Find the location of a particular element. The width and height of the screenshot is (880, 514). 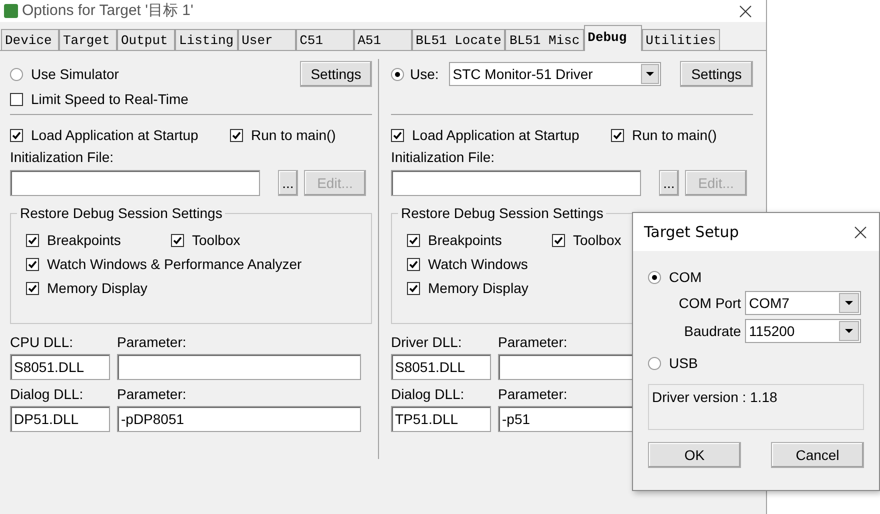

tab: Output is located at coordinates (146, 39).